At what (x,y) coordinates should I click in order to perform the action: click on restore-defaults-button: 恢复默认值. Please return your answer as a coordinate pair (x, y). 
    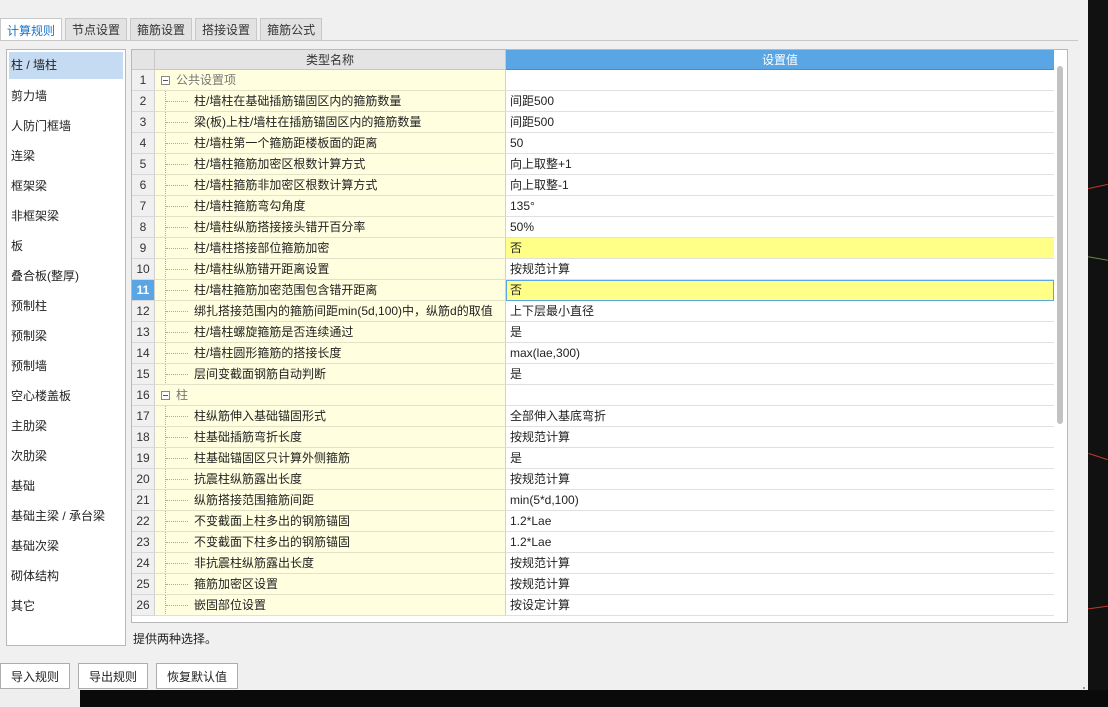
    Looking at the image, I should click on (197, 676).